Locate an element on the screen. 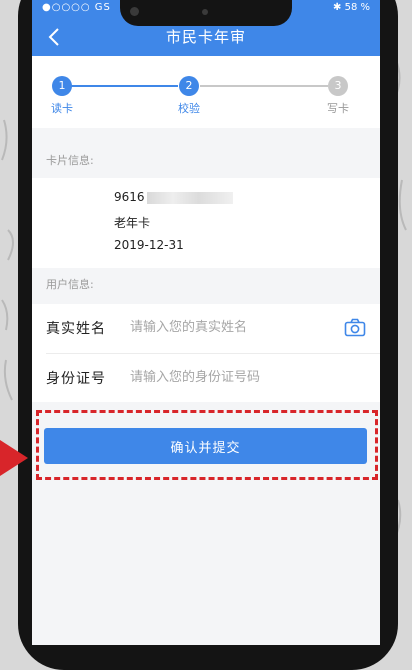 The image size is (412, 670). card-info-heading: 卡片信息: is located at coordinates (206, 161).